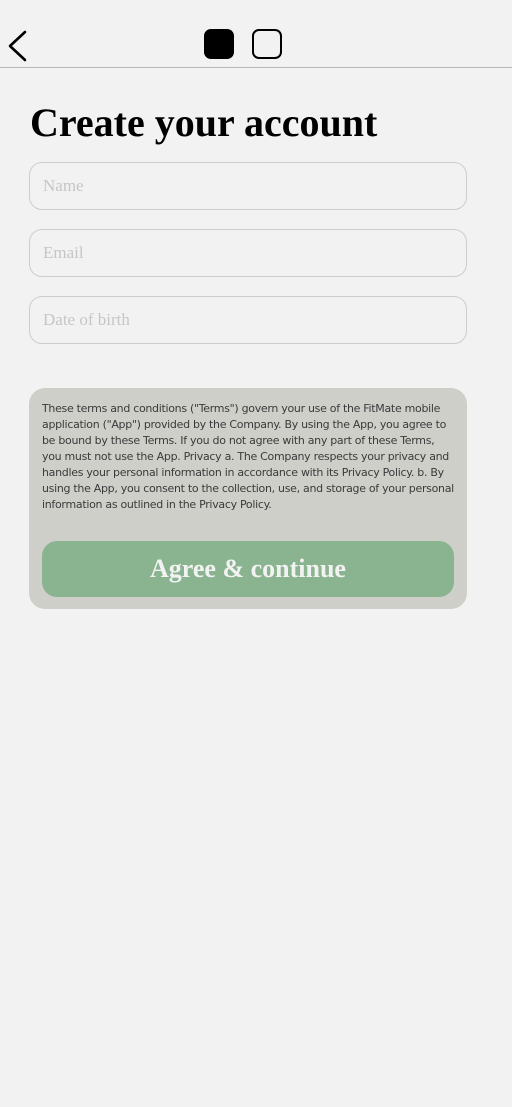 The height and width of the screenshot is (1107, 512). What do you see at coordinates (248, 186) in the screenshot?
I see `name-input` at bounding box center [248, 186].